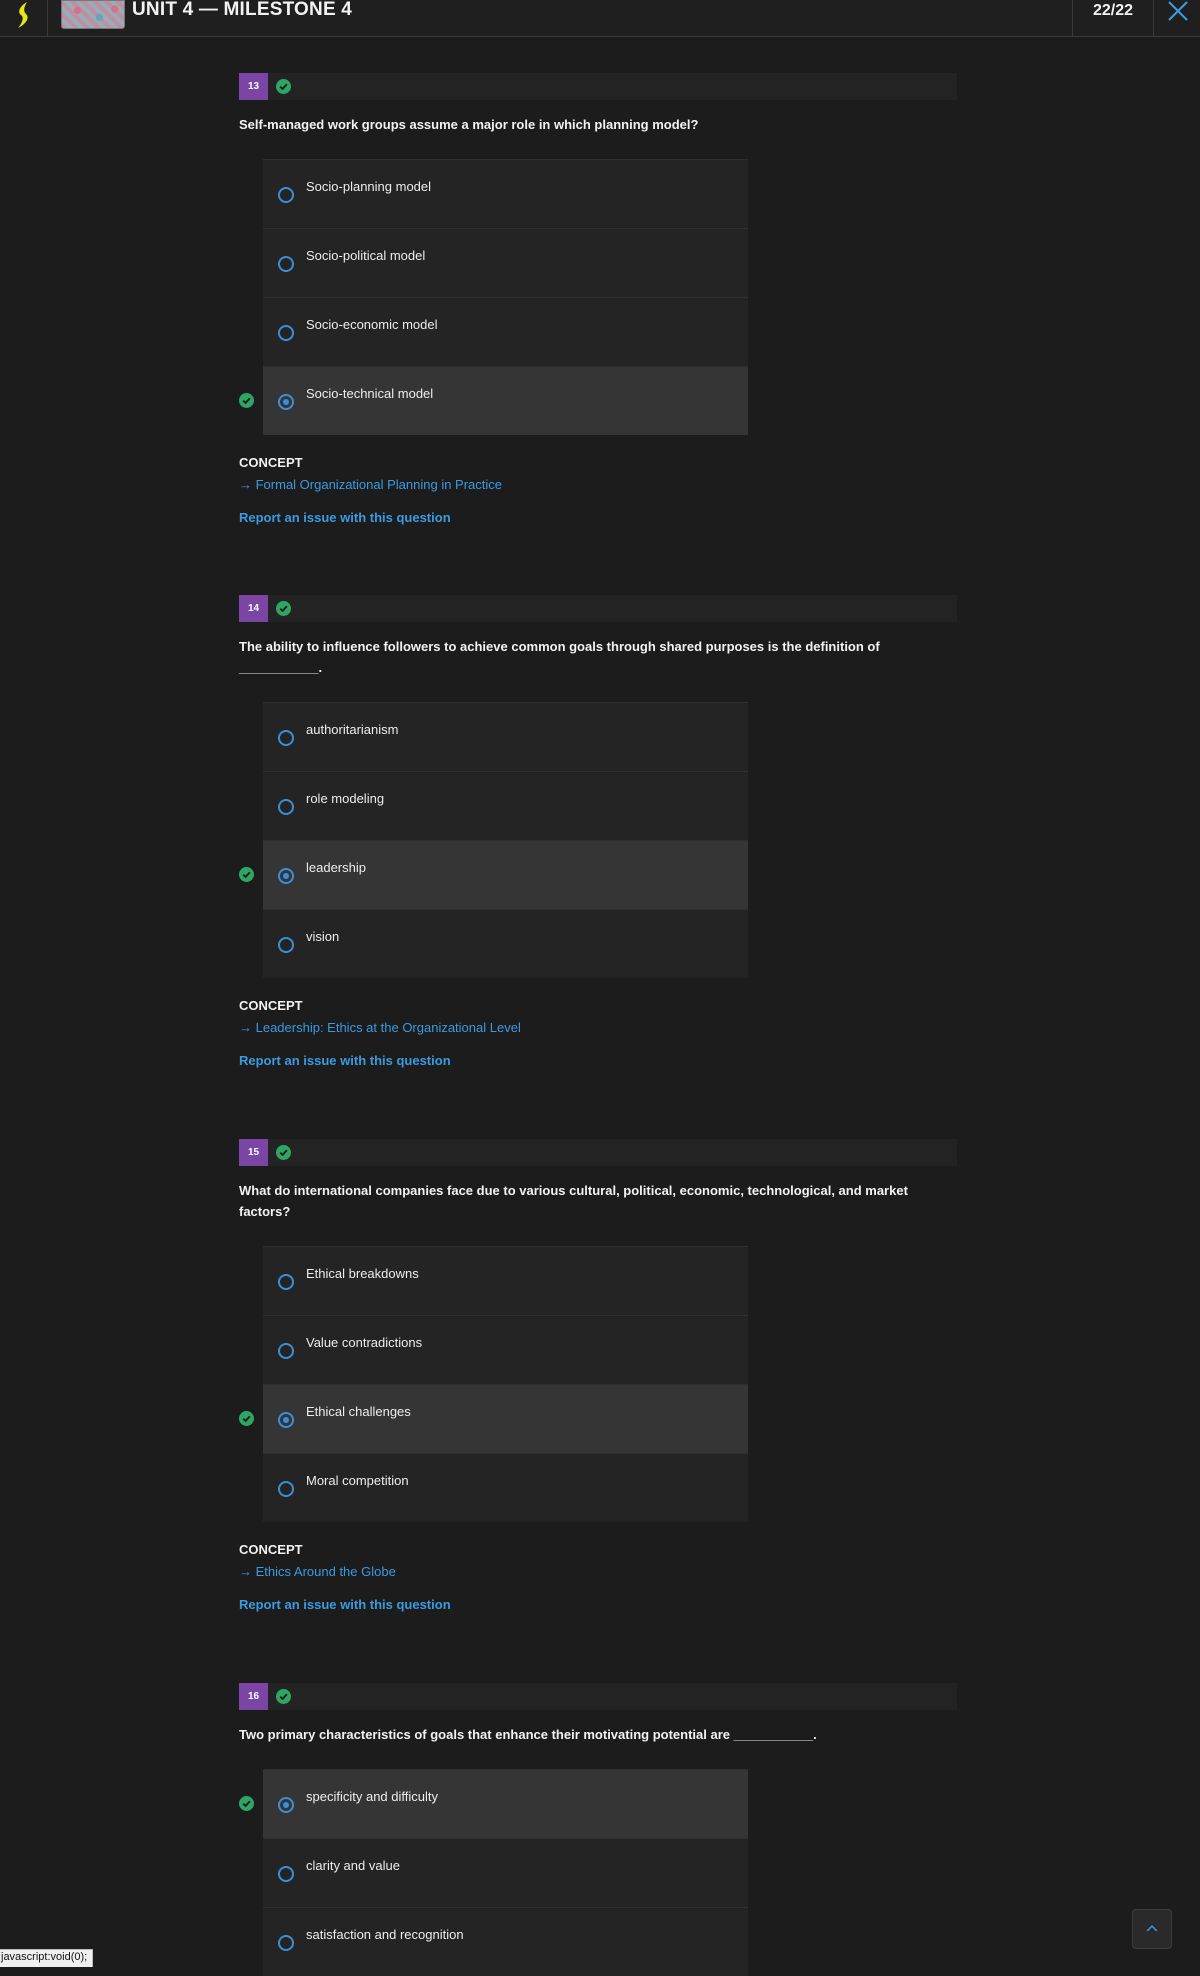 This screenshot has height=1976, width=1200. I want to click on close-icon, so click(1178, 13).